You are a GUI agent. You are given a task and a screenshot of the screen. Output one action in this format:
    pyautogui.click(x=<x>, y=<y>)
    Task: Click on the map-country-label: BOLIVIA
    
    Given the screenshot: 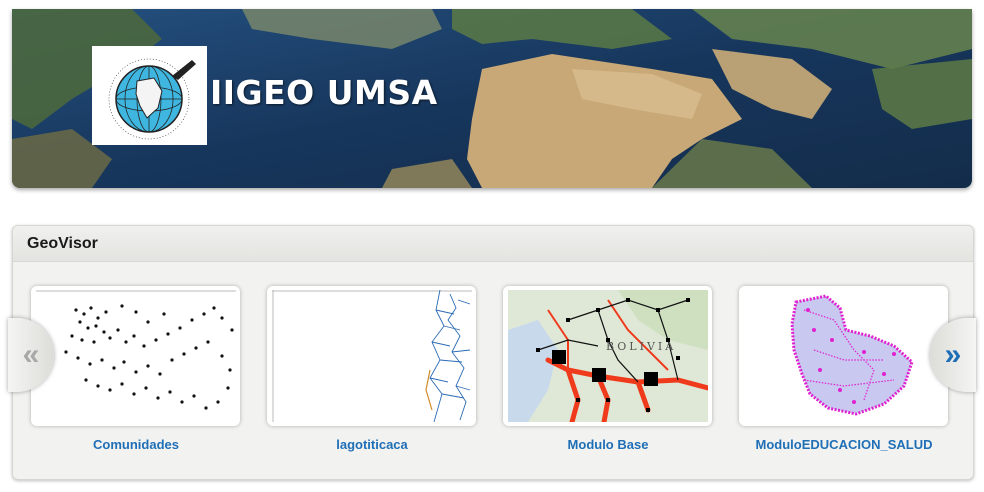 What is the action you would take?
    pyautogui.click(x=641, y=346)
    